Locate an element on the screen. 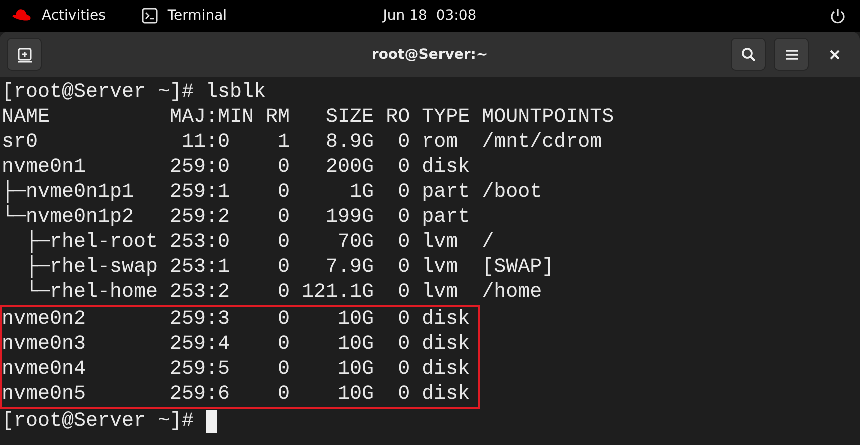  terminal-line: nvme0n5 259:6 0 10G 0 disk is located at coordinates (237, 394).